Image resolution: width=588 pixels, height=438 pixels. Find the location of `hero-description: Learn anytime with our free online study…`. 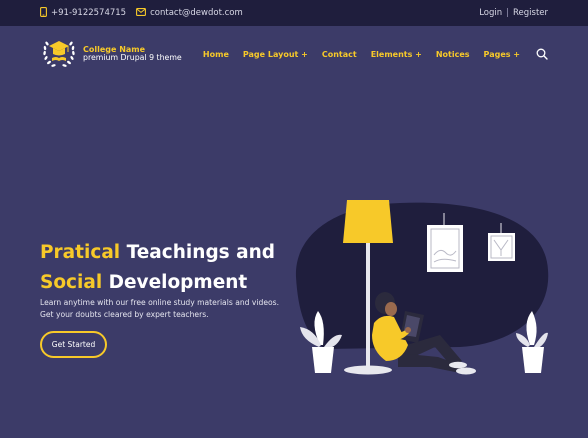

hero-description: Learn anytime with our free online study… is located at coordinates (160, 308).